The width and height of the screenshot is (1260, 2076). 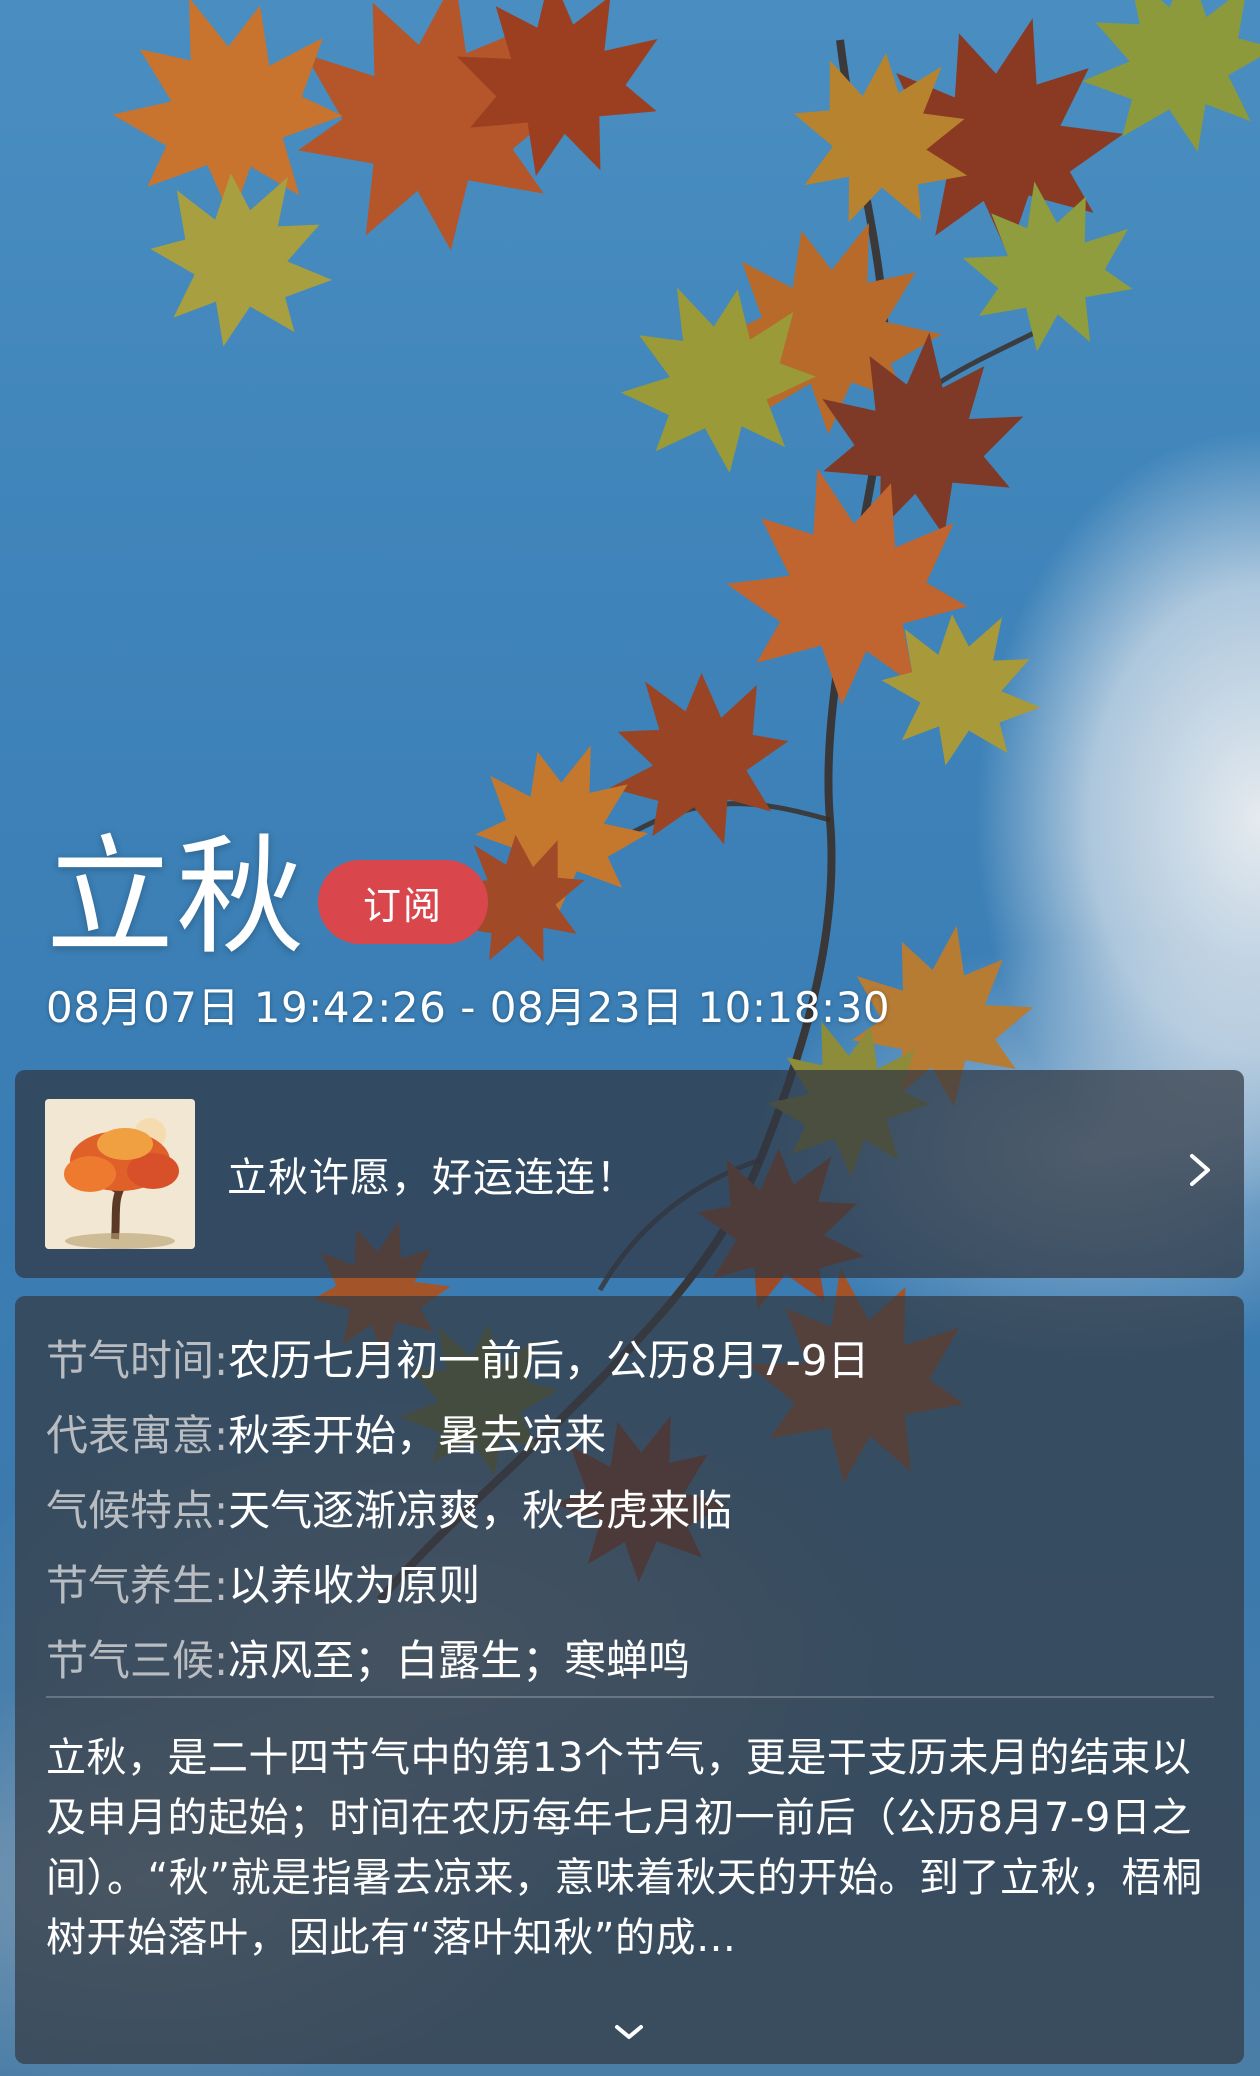 I want to click on wish-card: 立秋许愿，好运连连！, so click(x=629, y=1174).